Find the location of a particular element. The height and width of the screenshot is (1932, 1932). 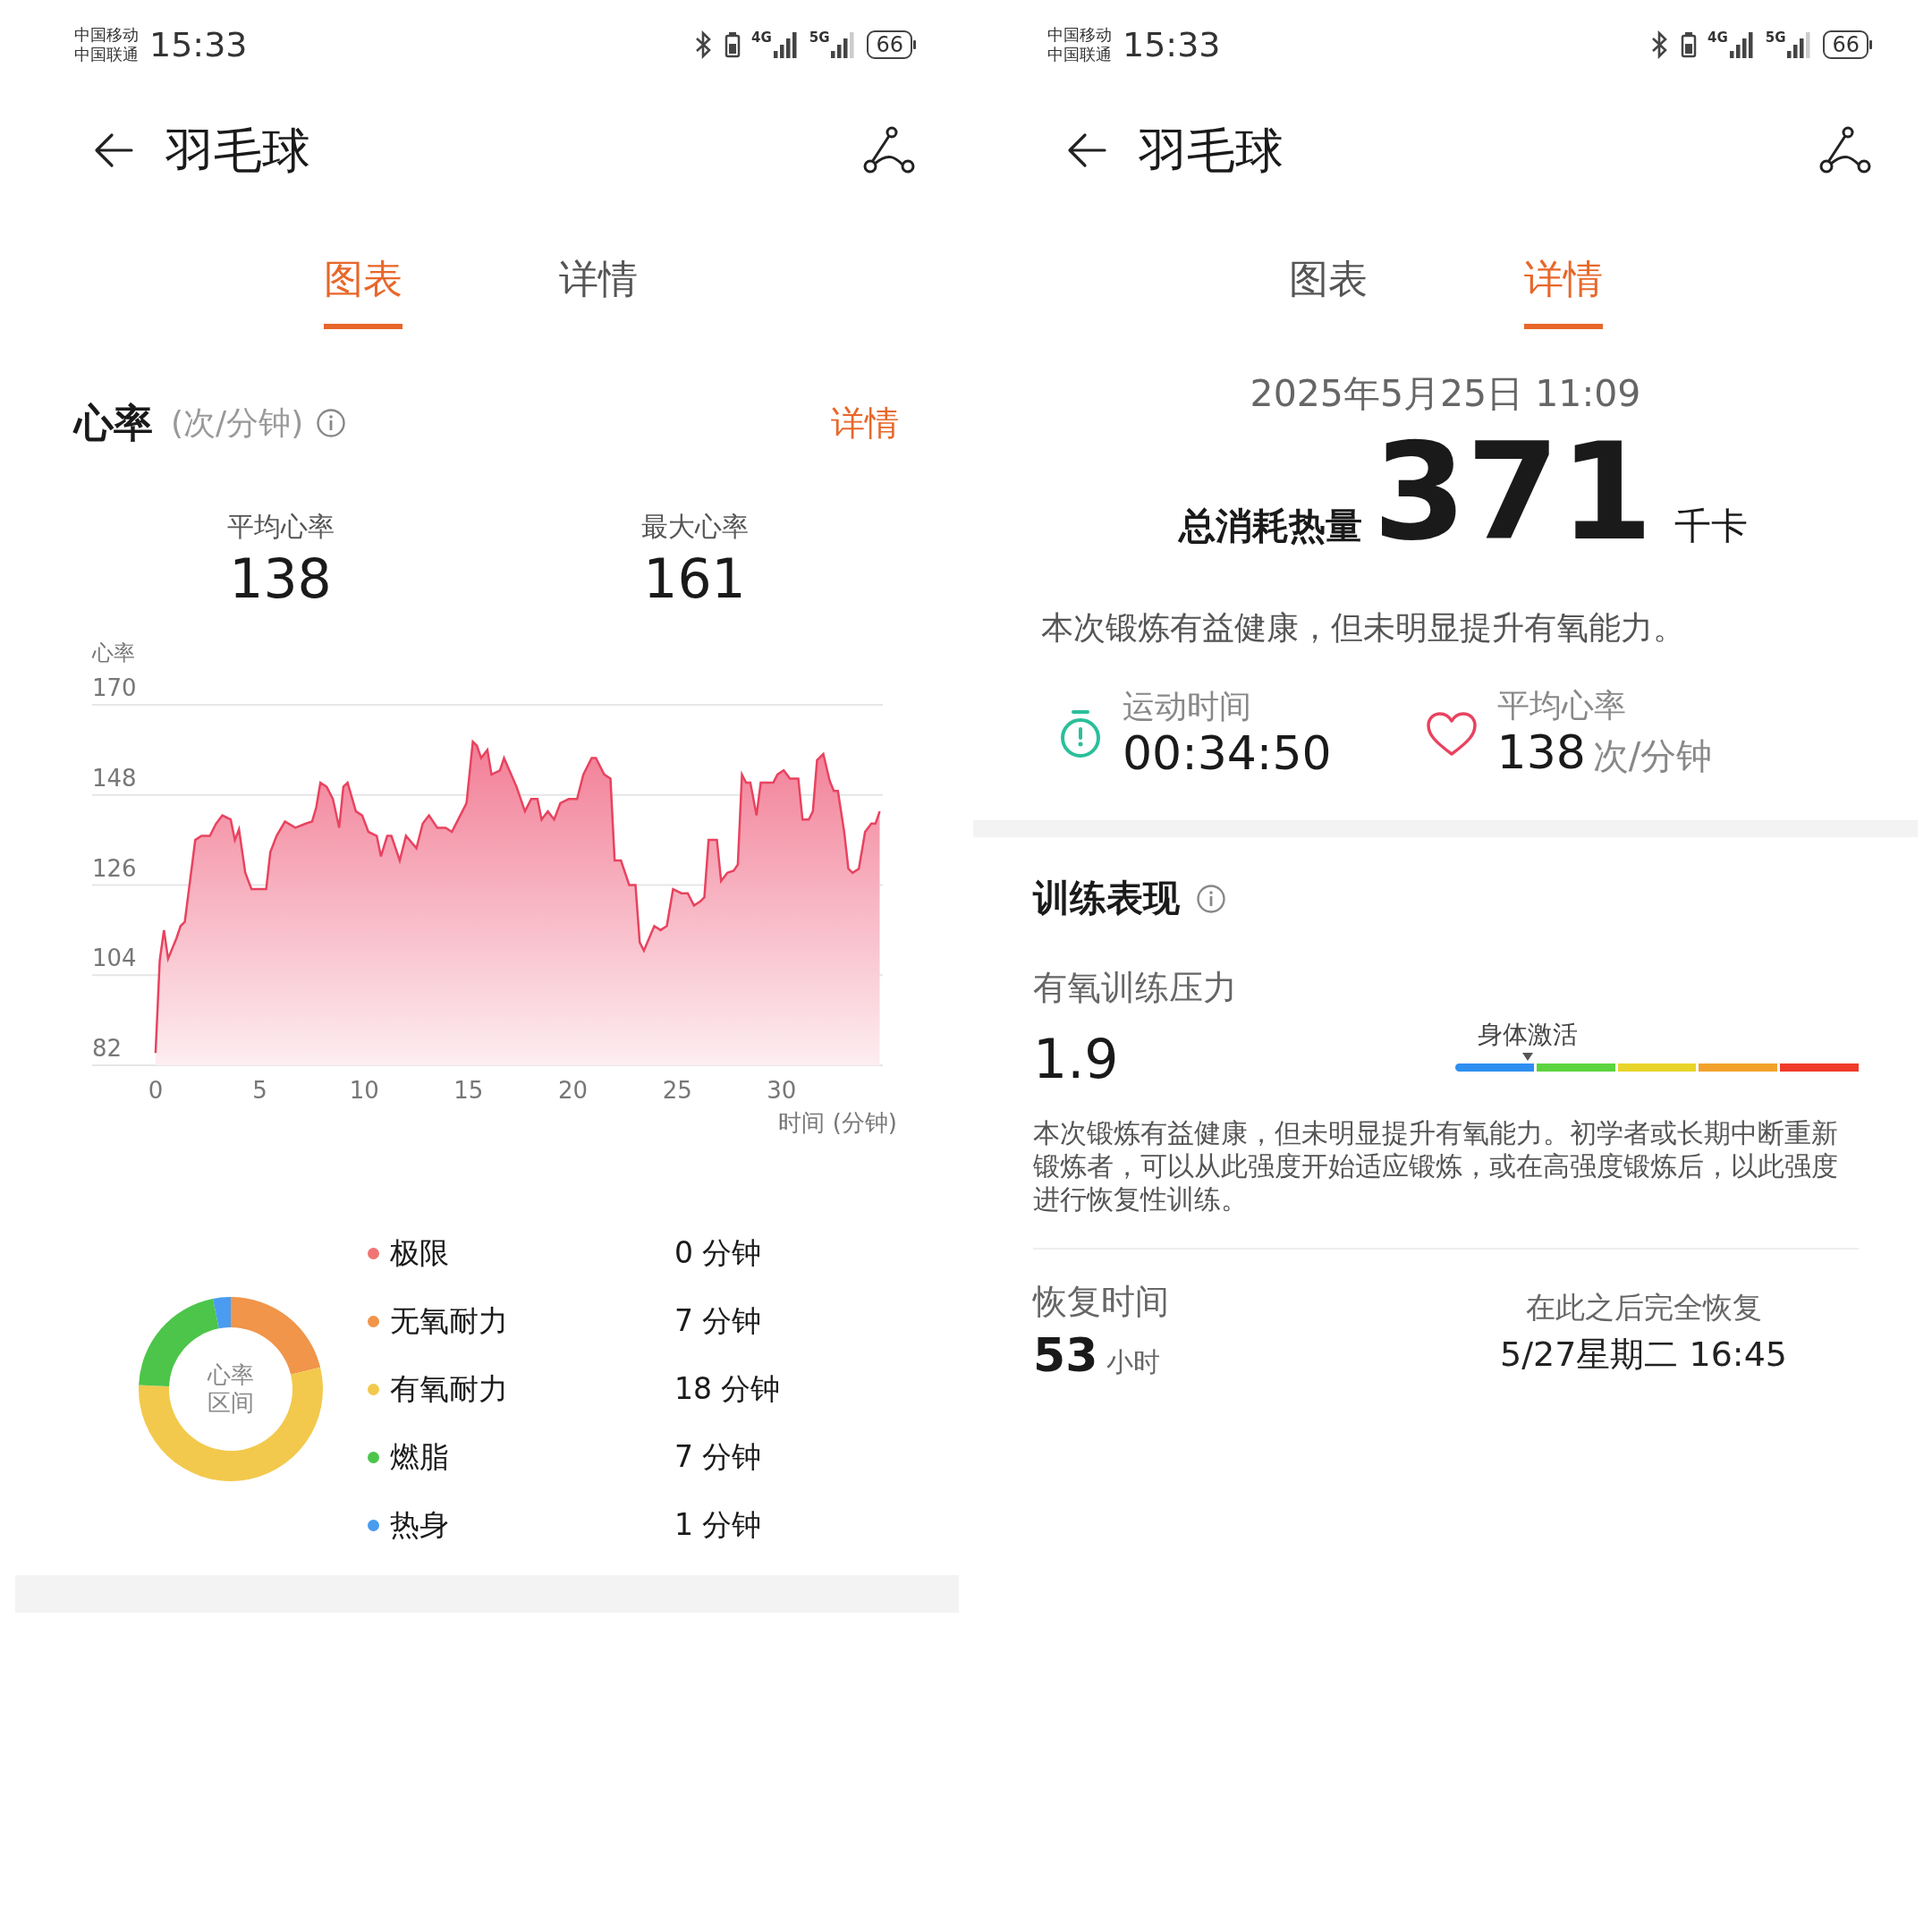

legend-value: 1 分钟 is located at coordinates (718, 1525).